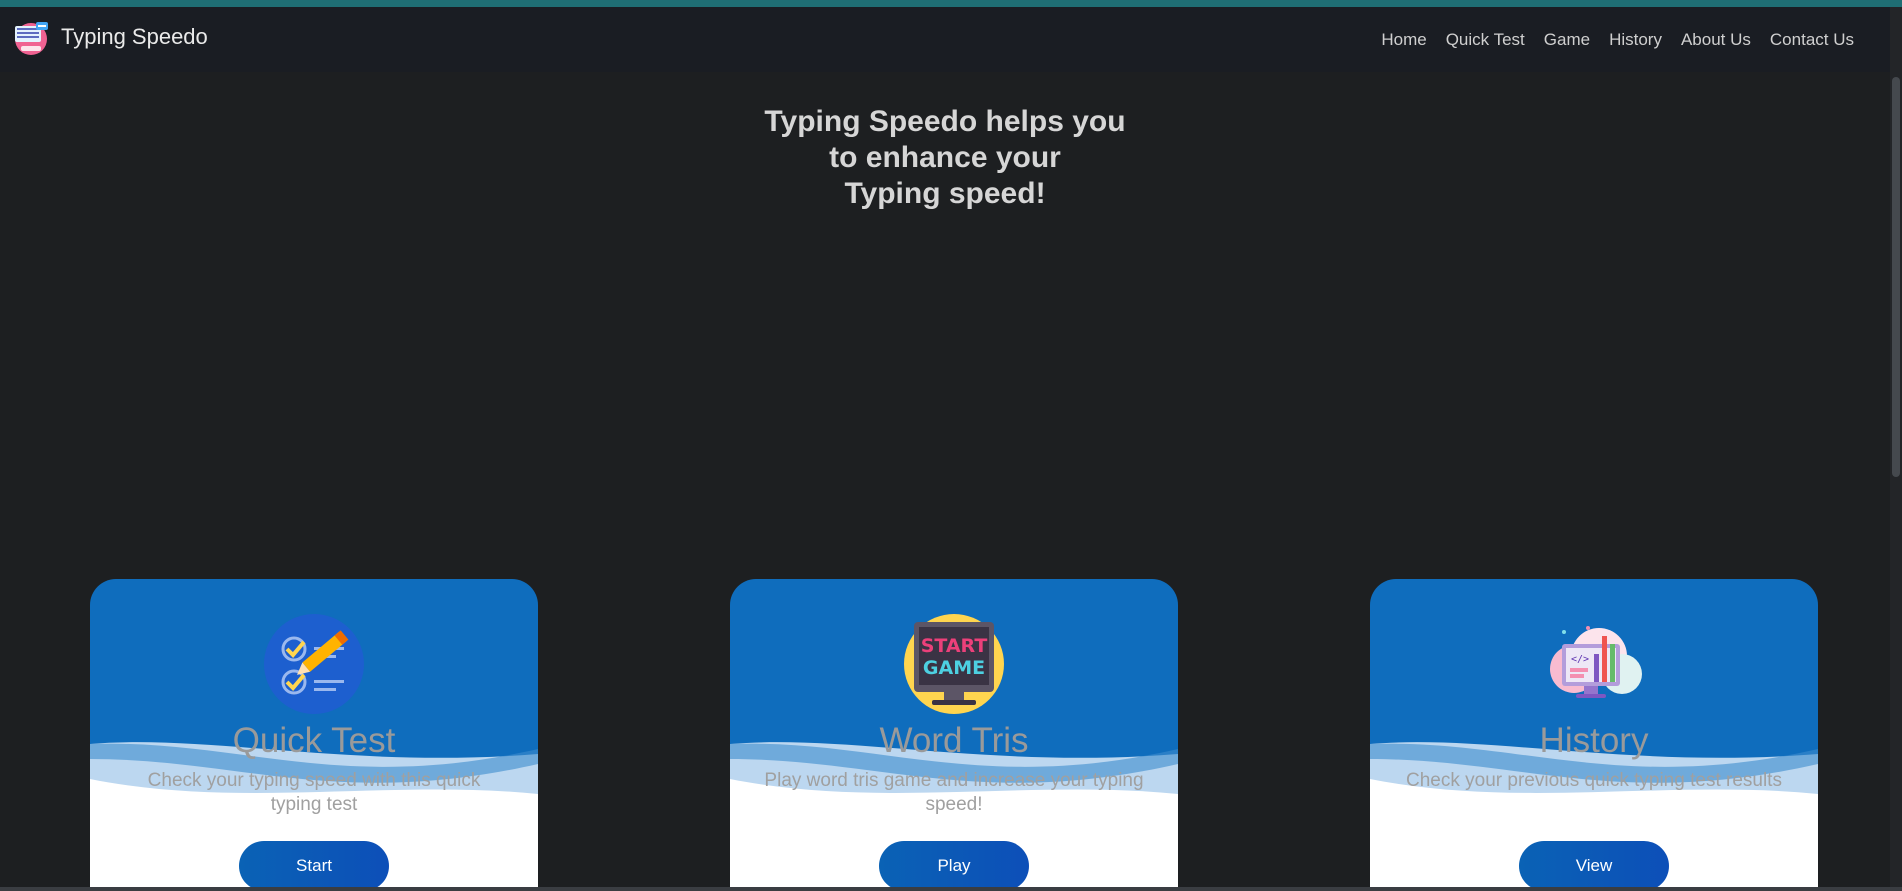  What do you see at coordinates (945, 193) in the screenshot?
I see `hero-line-3: Typing speed!` at bounding box center [945, 193].